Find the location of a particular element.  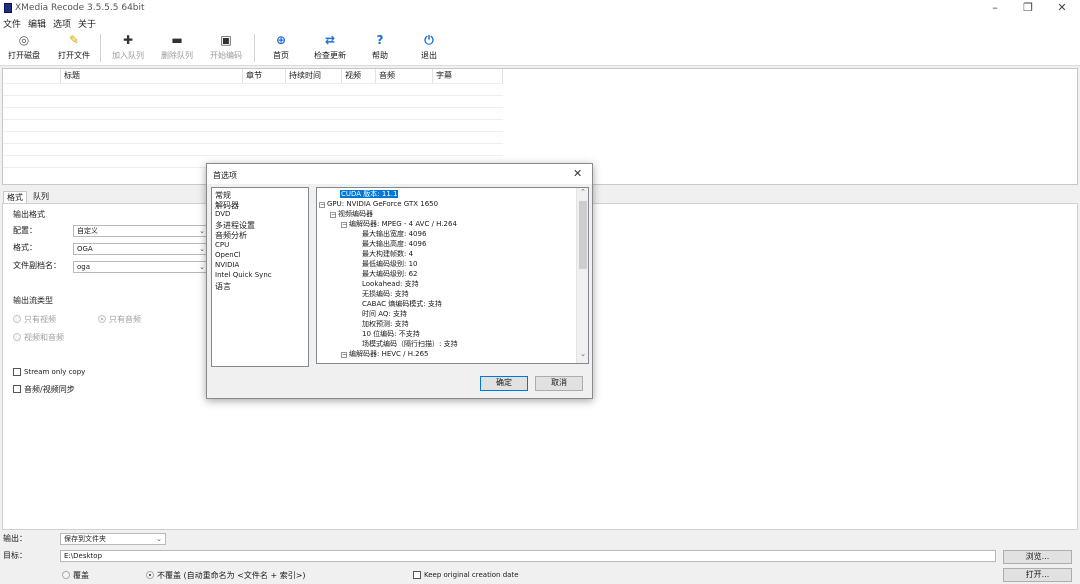

scroll-down-icon: ⌄ is located at coordinates (582, 354).